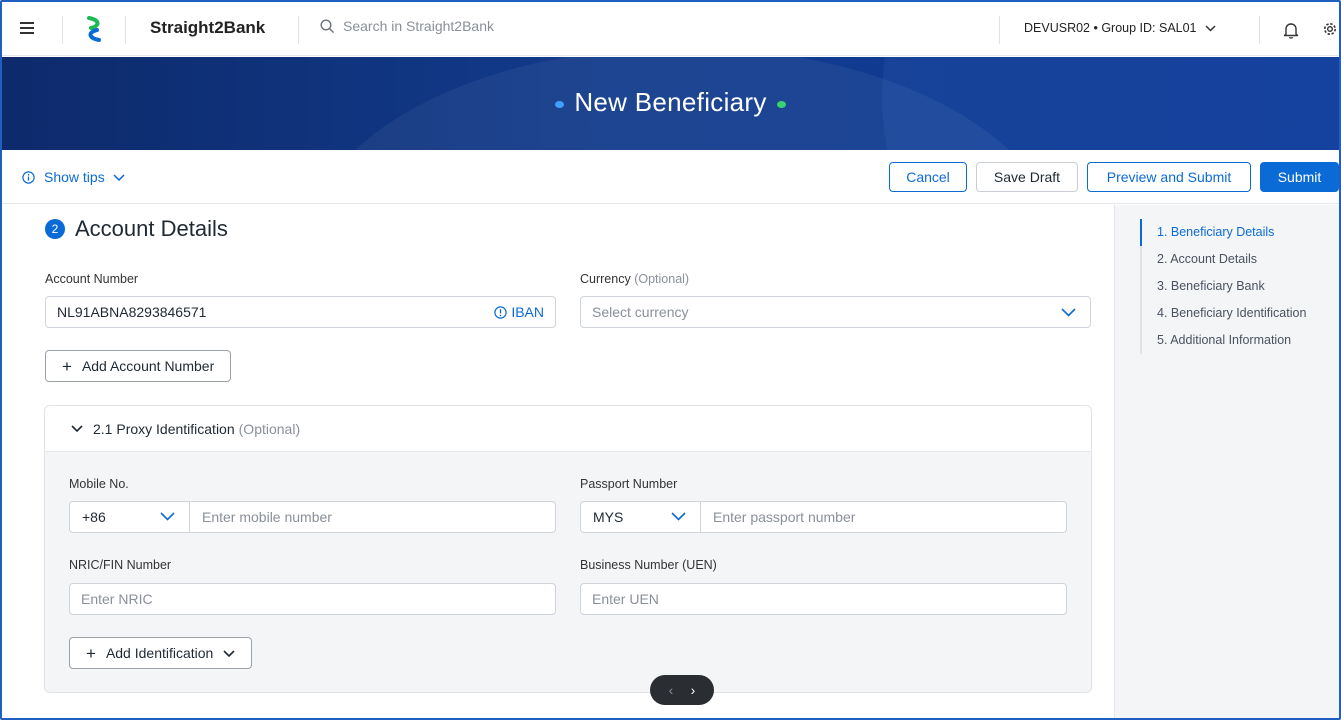  I want to click on nric-input, so click(312, 599).